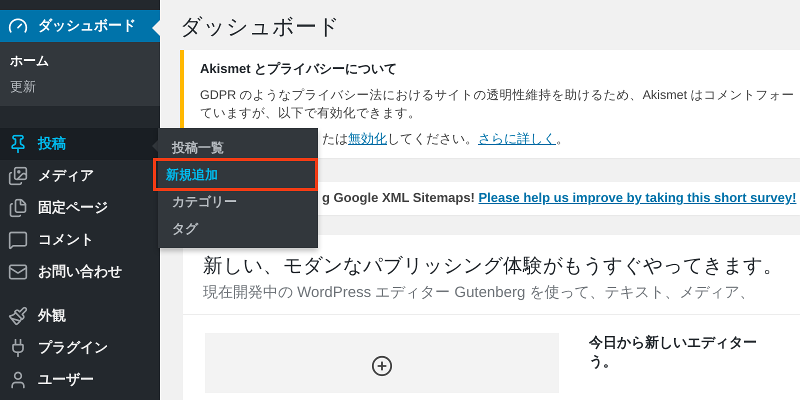  Describe the element at coordinates (517, 138) in the screenshot. I see `learn-more-link: さらに詳しく` at that location.